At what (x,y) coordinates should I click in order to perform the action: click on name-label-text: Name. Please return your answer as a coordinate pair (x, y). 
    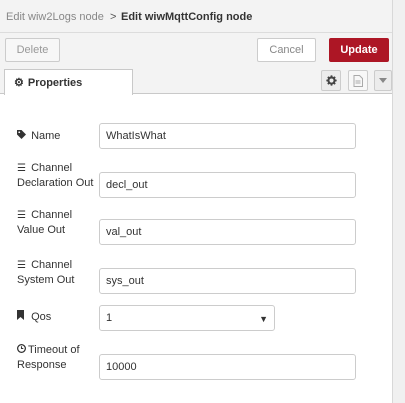
    Looking at the image, I should click on (46, 136).